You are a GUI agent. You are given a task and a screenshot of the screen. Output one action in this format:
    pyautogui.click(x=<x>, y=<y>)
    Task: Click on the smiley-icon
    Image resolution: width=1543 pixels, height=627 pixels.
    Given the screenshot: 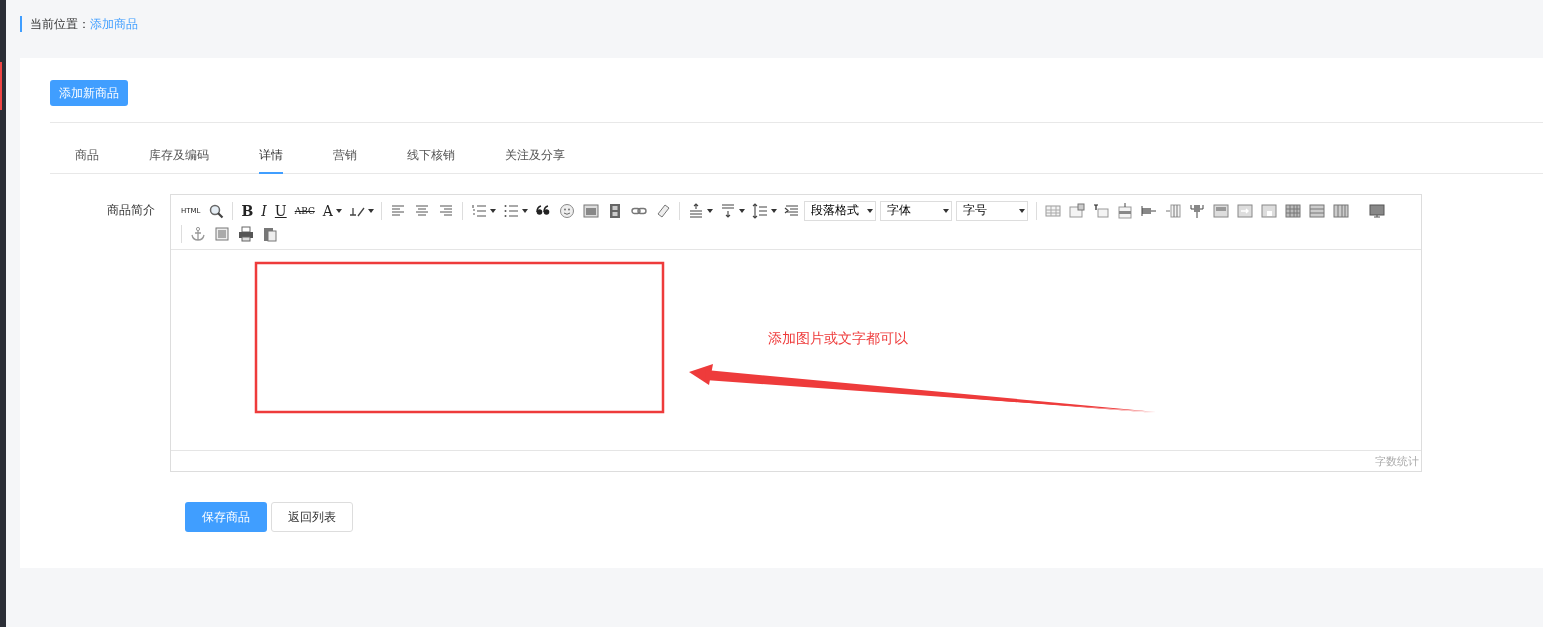 What is the action you would take?
    pyautogui.click(x=566, y=210)
    